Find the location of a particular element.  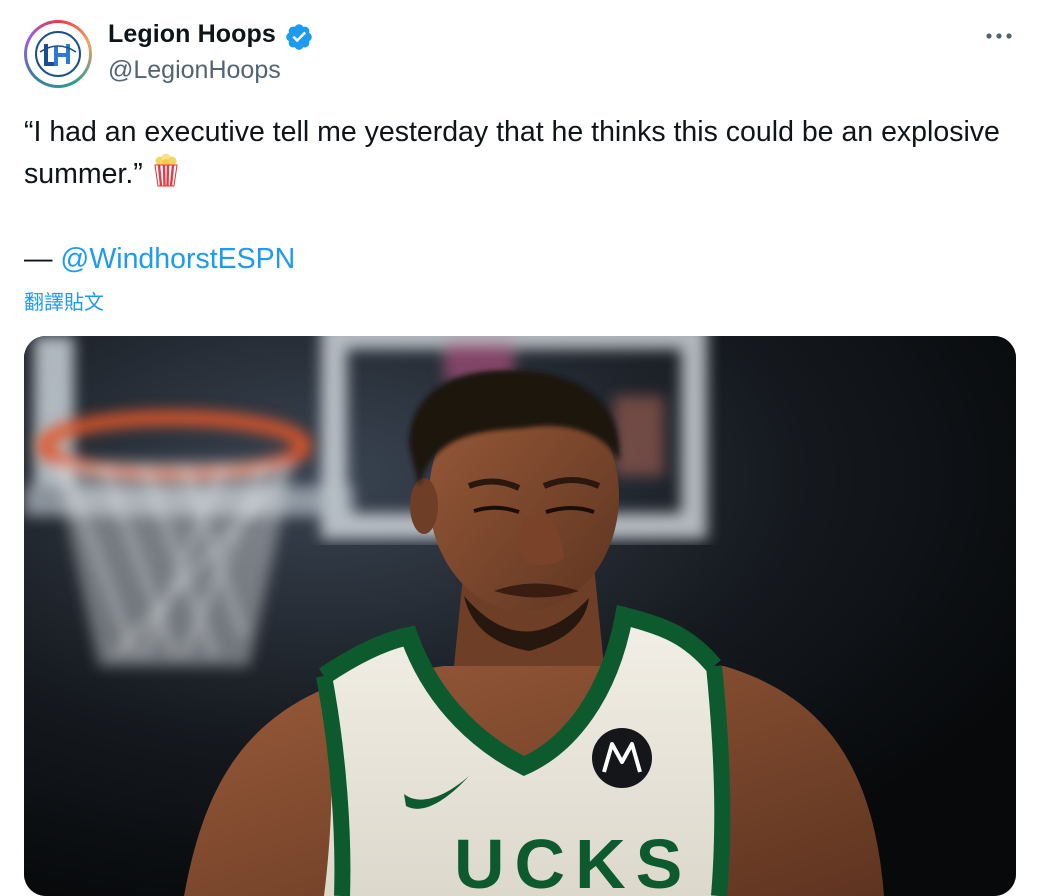

more-dots-icon is located at coordinates (999, 36).